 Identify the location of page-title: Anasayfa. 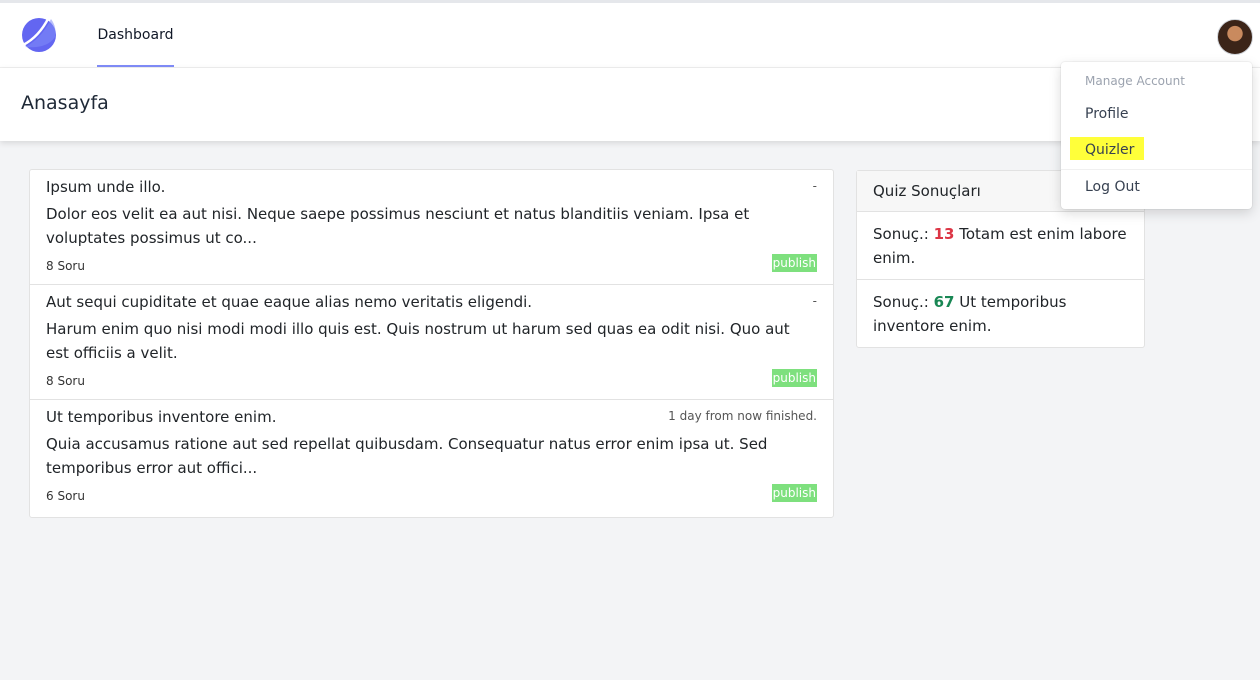
(65, 103).